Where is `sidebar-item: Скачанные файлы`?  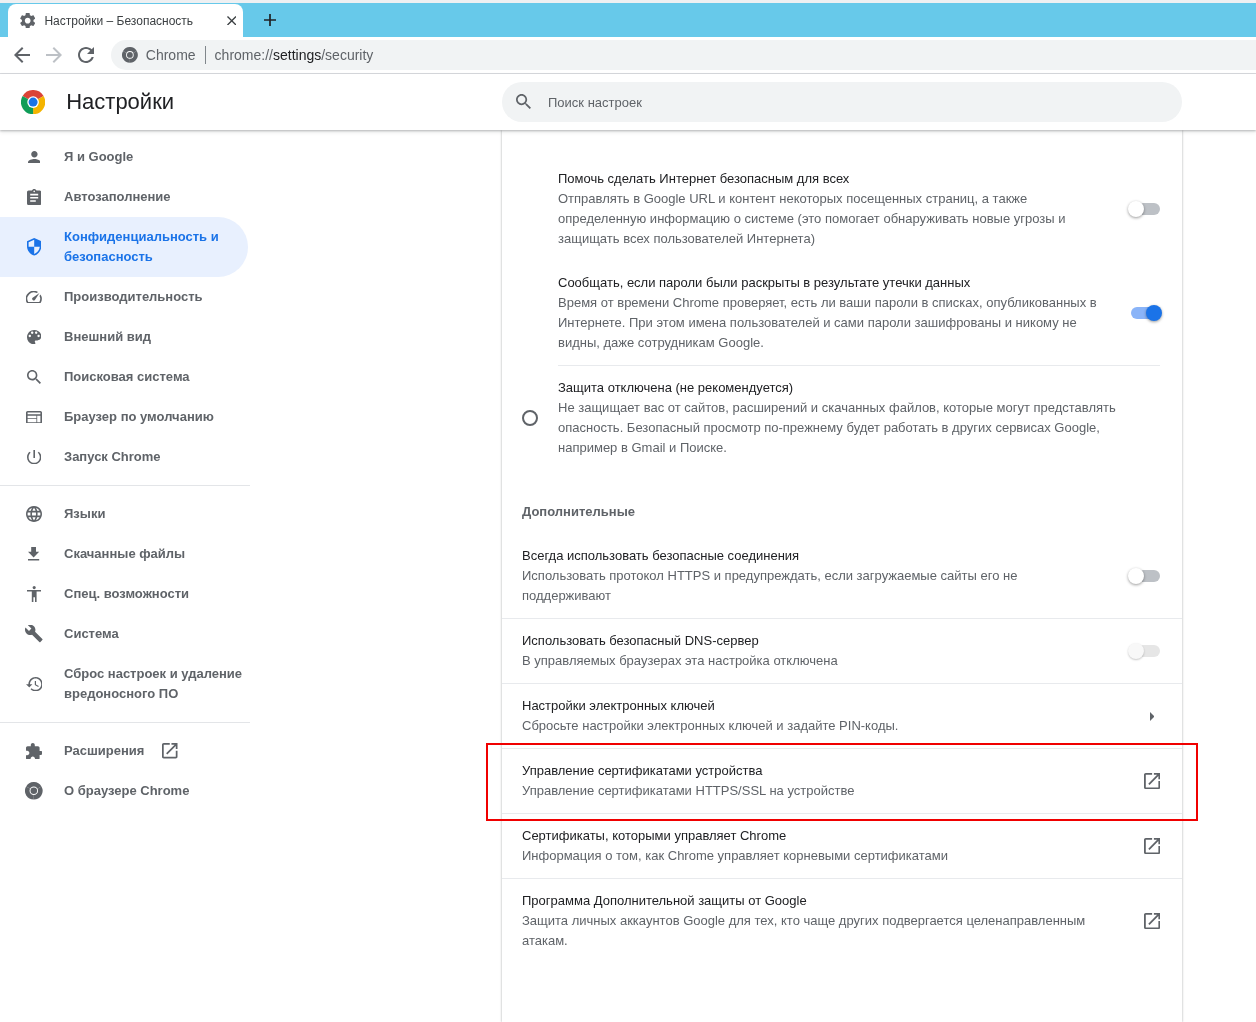 sidebar-item: Скачанные файлы is located at coordinates (124, 554).